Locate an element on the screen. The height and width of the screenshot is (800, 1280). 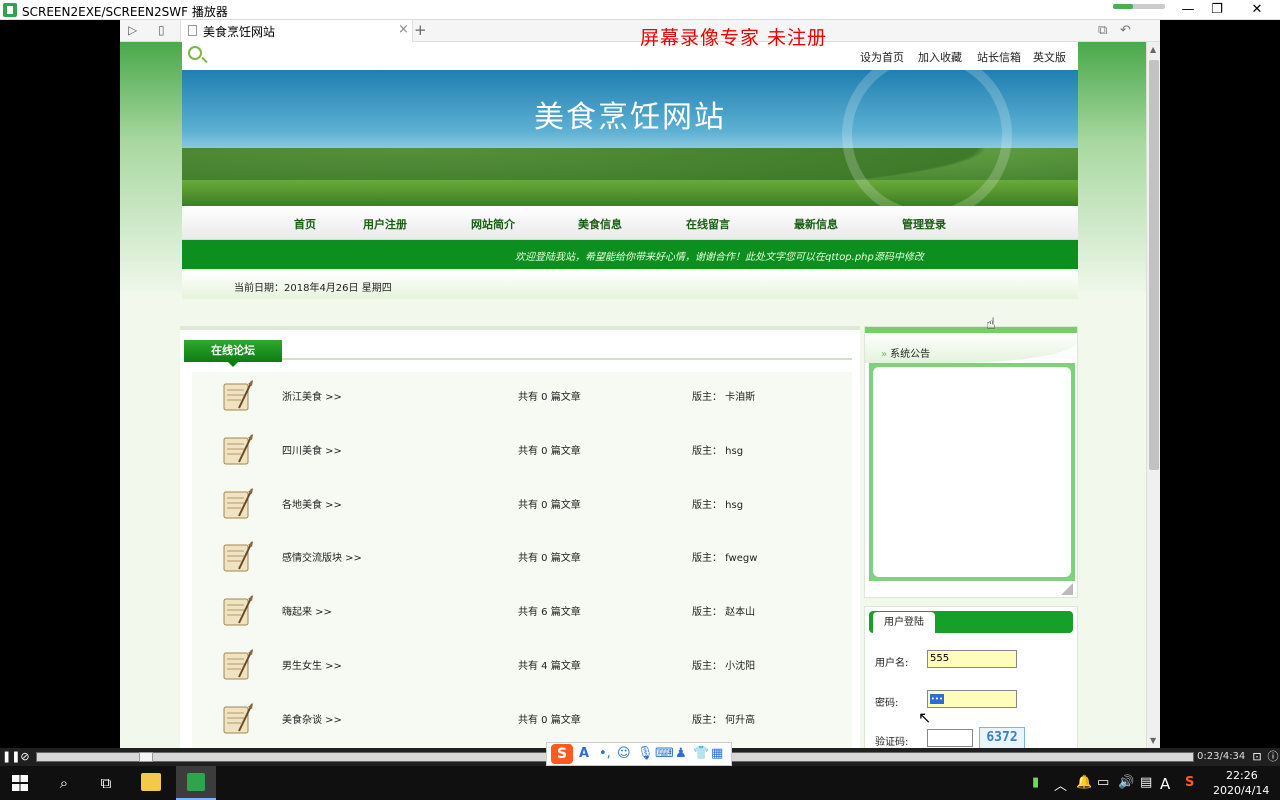
board-name: 嗨起来 >> is located at coordinates (307, 610).